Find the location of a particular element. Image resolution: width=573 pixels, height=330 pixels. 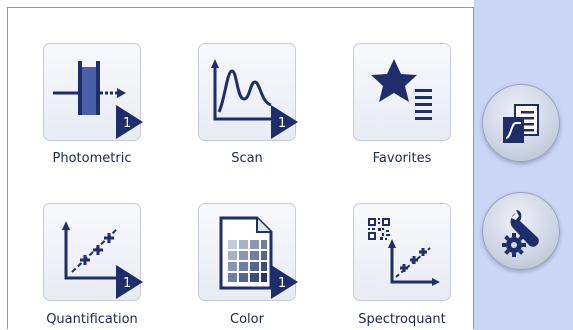

settings-wrench-icon is located at coordinates (520, 233).